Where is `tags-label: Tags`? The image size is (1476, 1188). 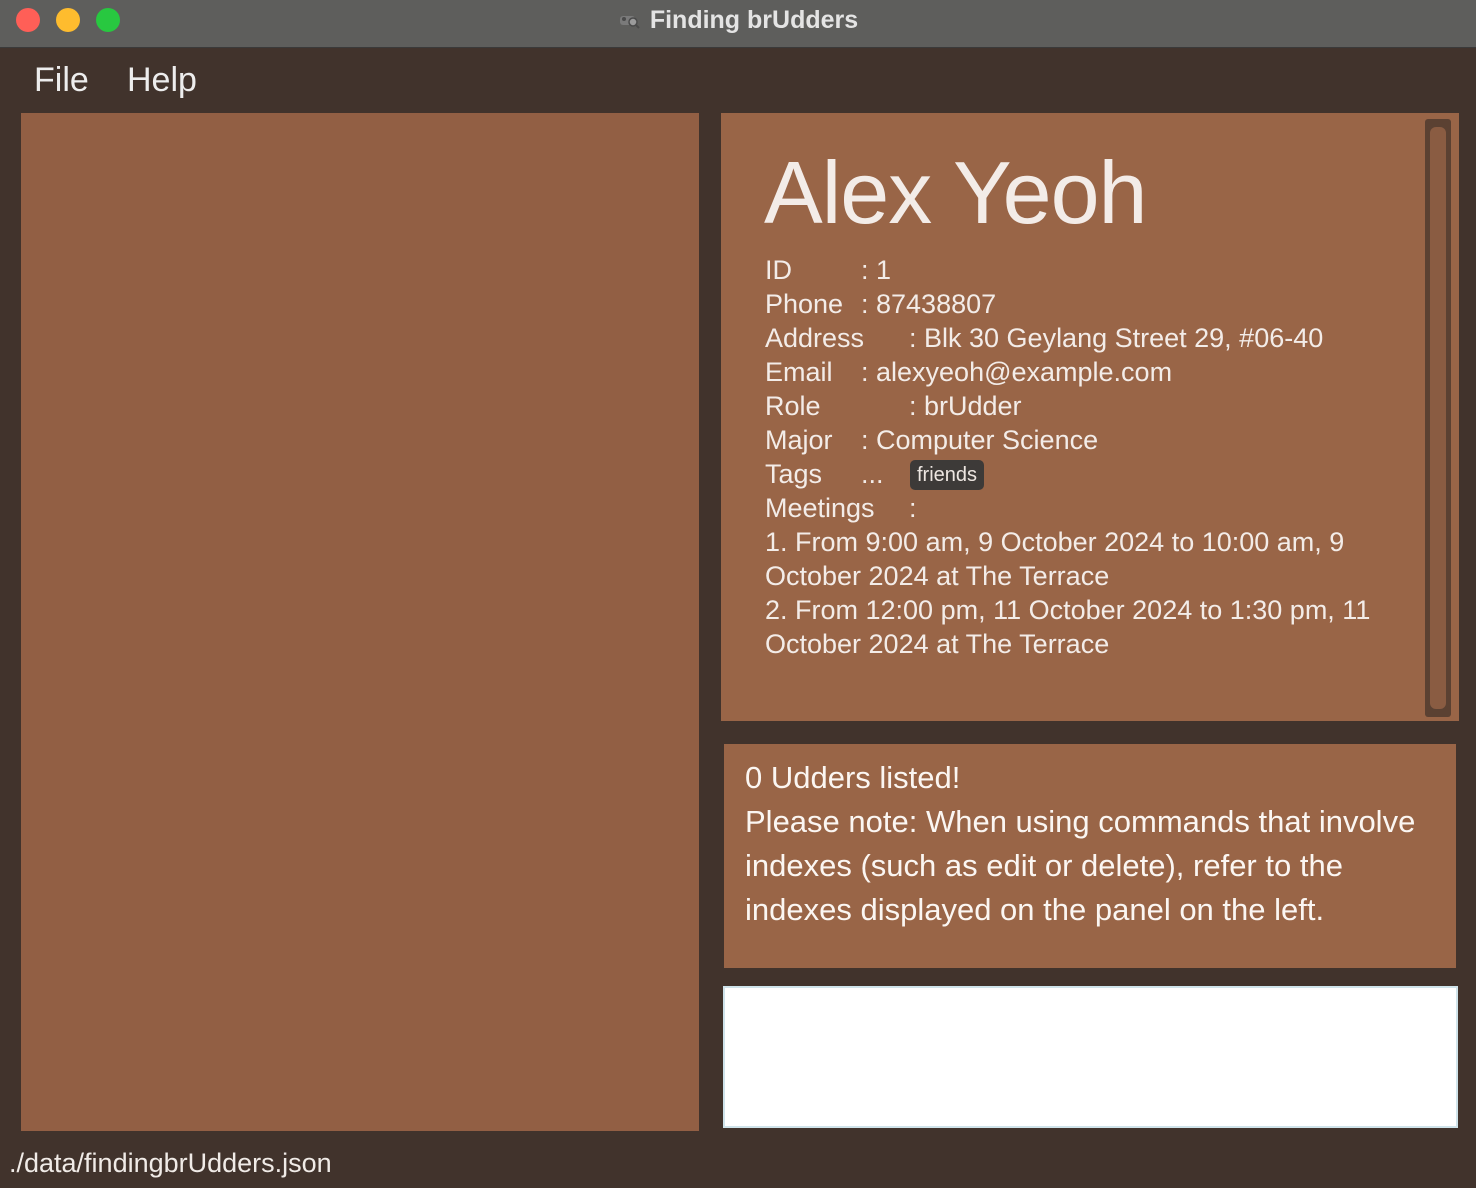
tags-label: Tags is located at coordinates (794, 474).